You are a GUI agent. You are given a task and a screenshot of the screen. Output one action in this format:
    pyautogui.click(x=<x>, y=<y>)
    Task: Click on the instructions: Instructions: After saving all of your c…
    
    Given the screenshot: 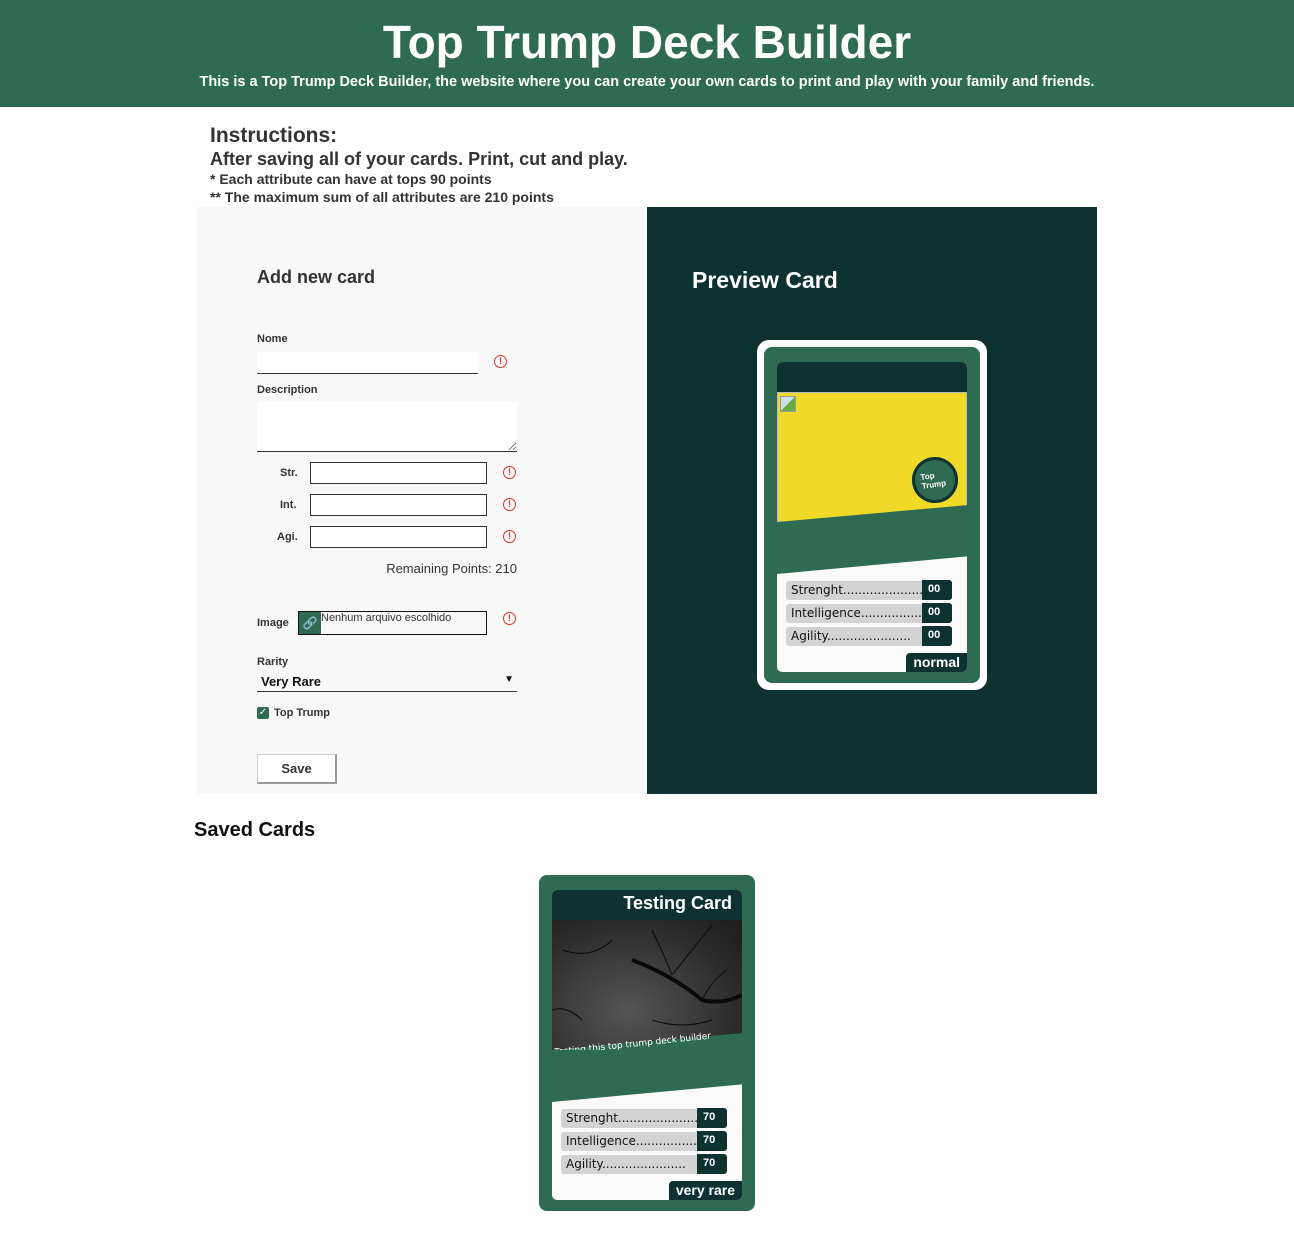 What is the action you would take?
    pyautogui.click(x=419, y=164)
    